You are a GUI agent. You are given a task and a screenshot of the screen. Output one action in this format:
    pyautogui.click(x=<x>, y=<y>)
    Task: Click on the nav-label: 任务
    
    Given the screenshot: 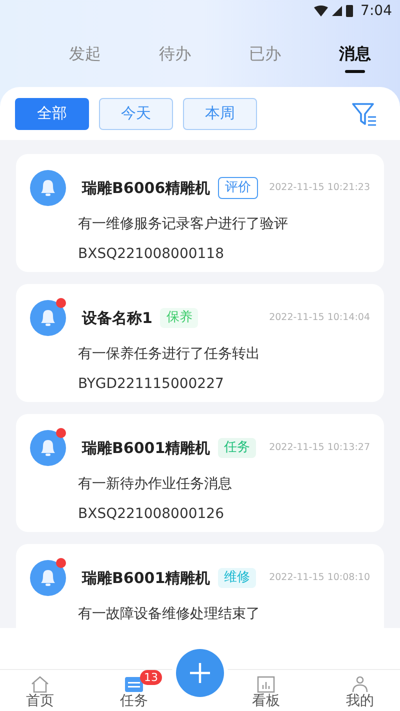 What is the action you would take?
    pyautogui.click(x=134, y=701)
    